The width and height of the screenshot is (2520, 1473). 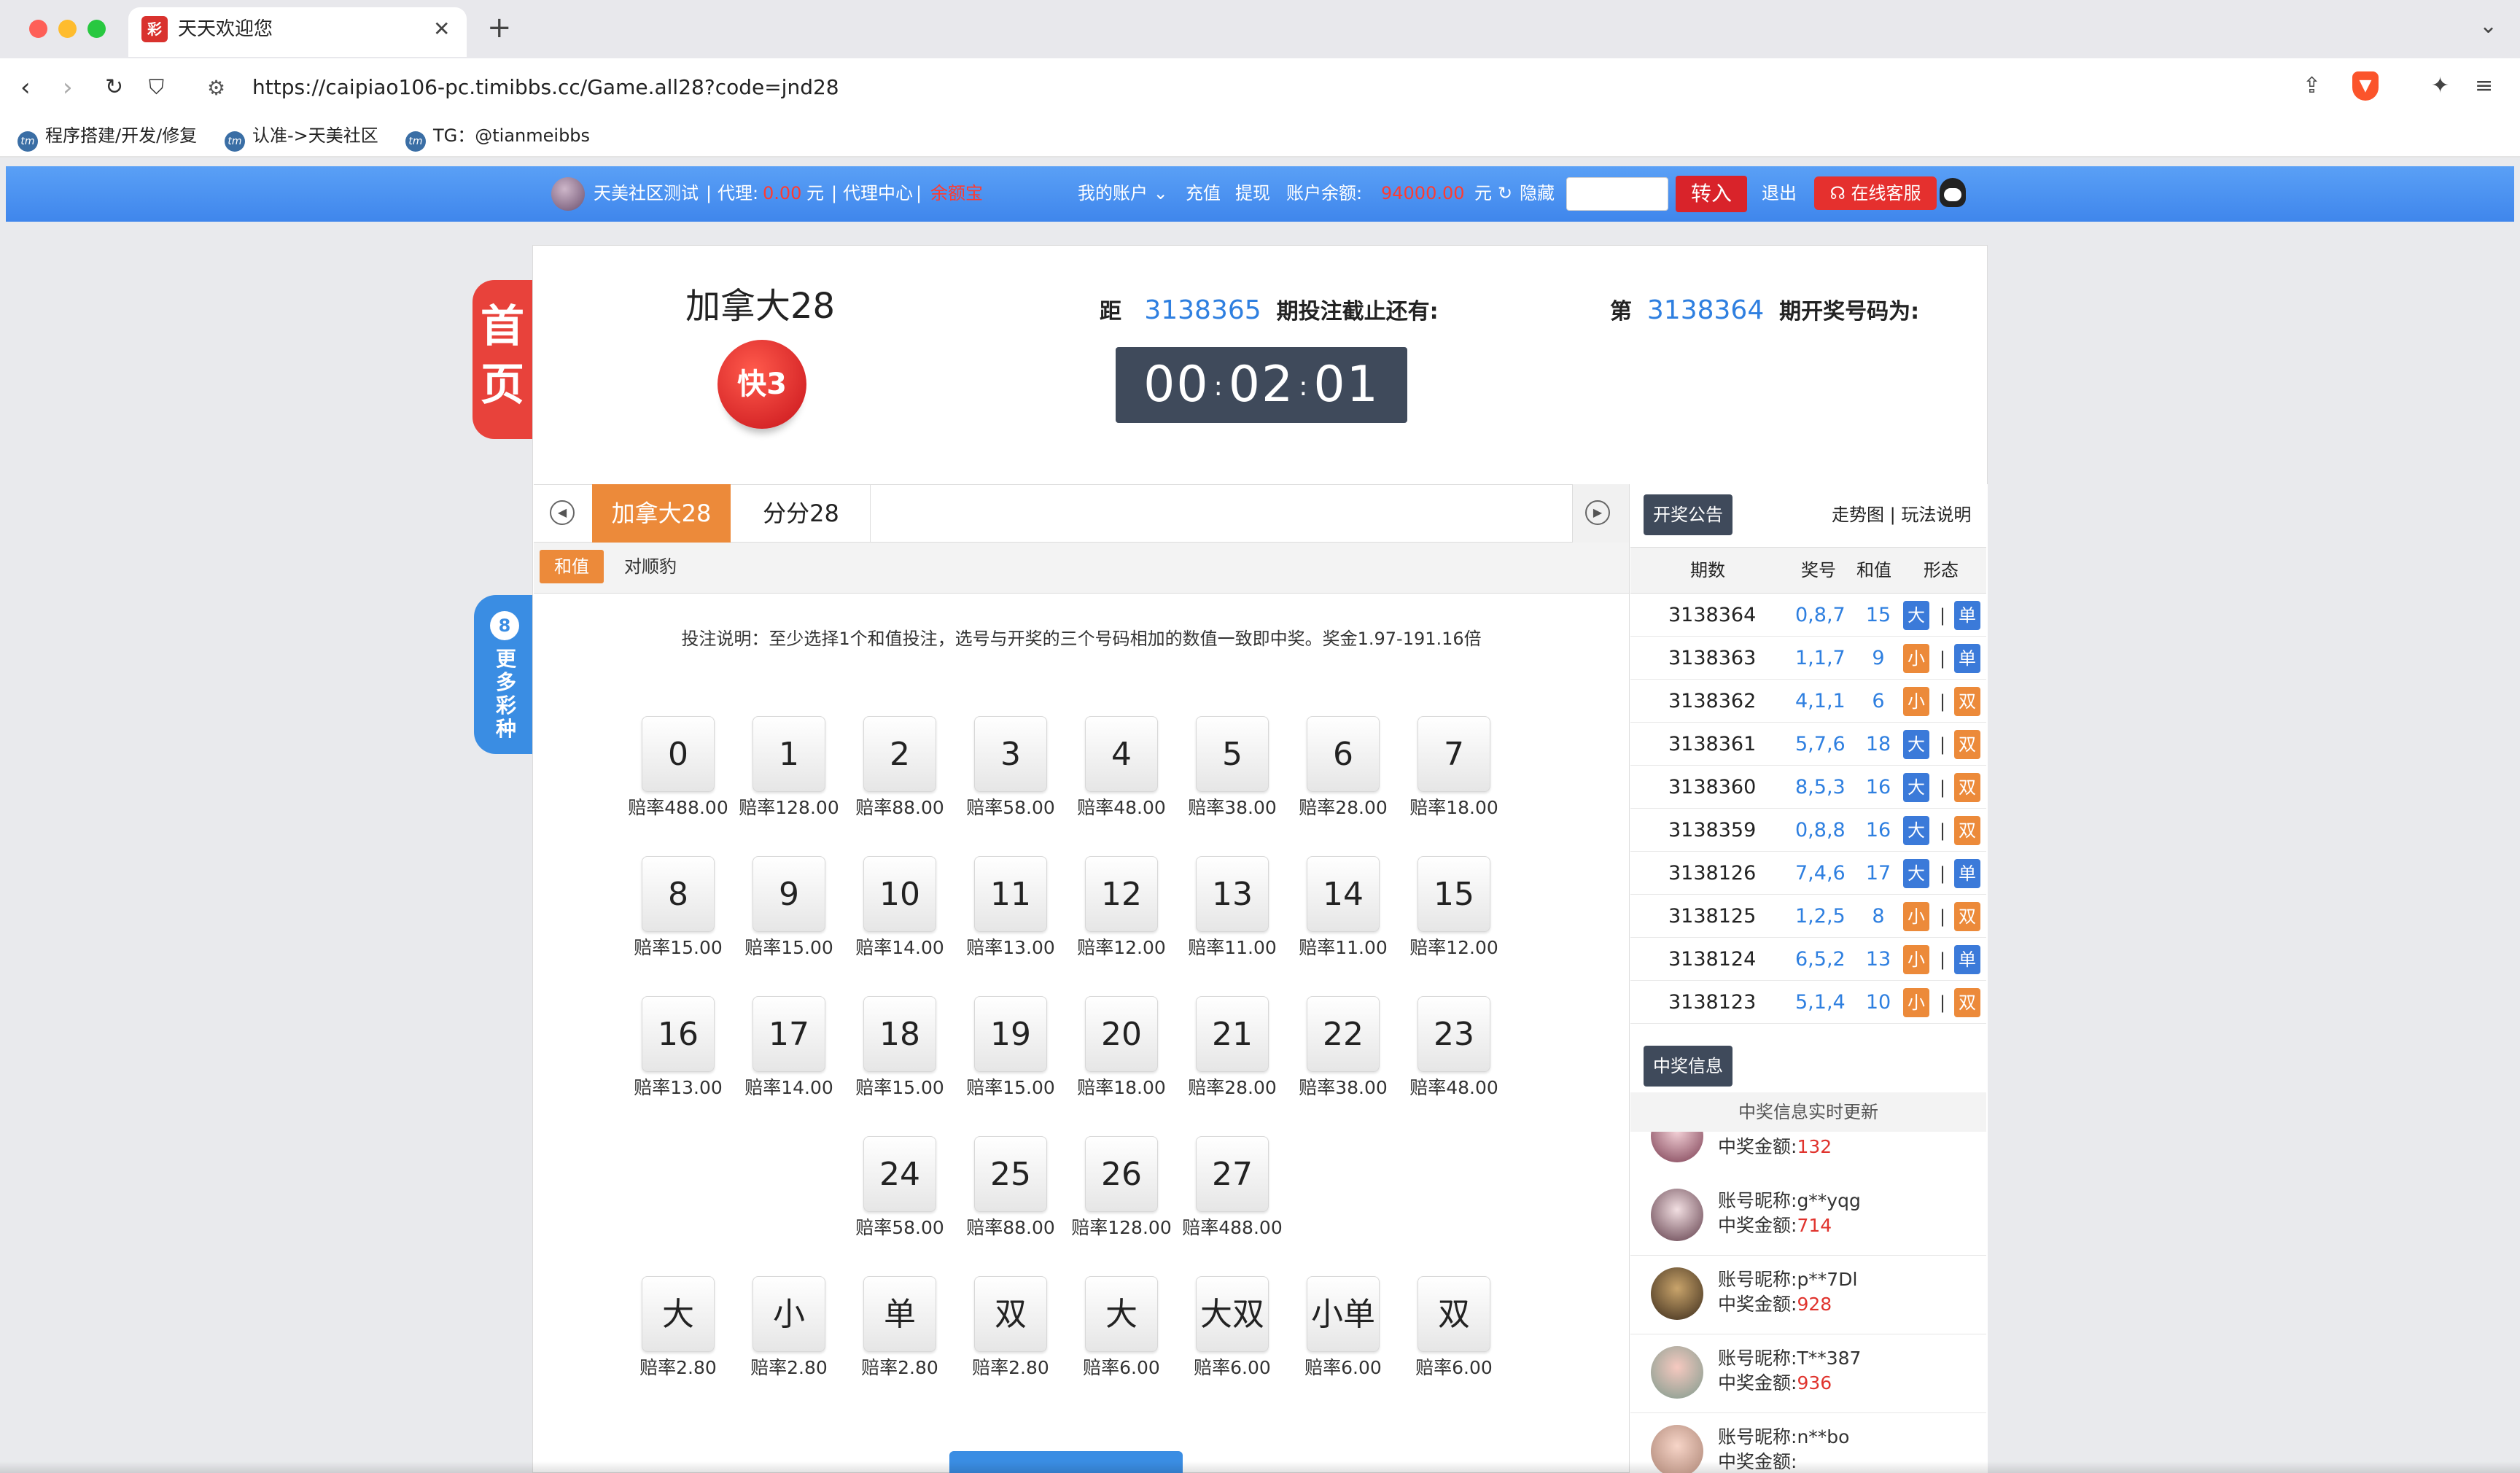 What do you see at coordinates (512, 135) in the screenshot?
I see `bookmark-label: TG：@tianmeibbs` at bounding box center [512, 135].